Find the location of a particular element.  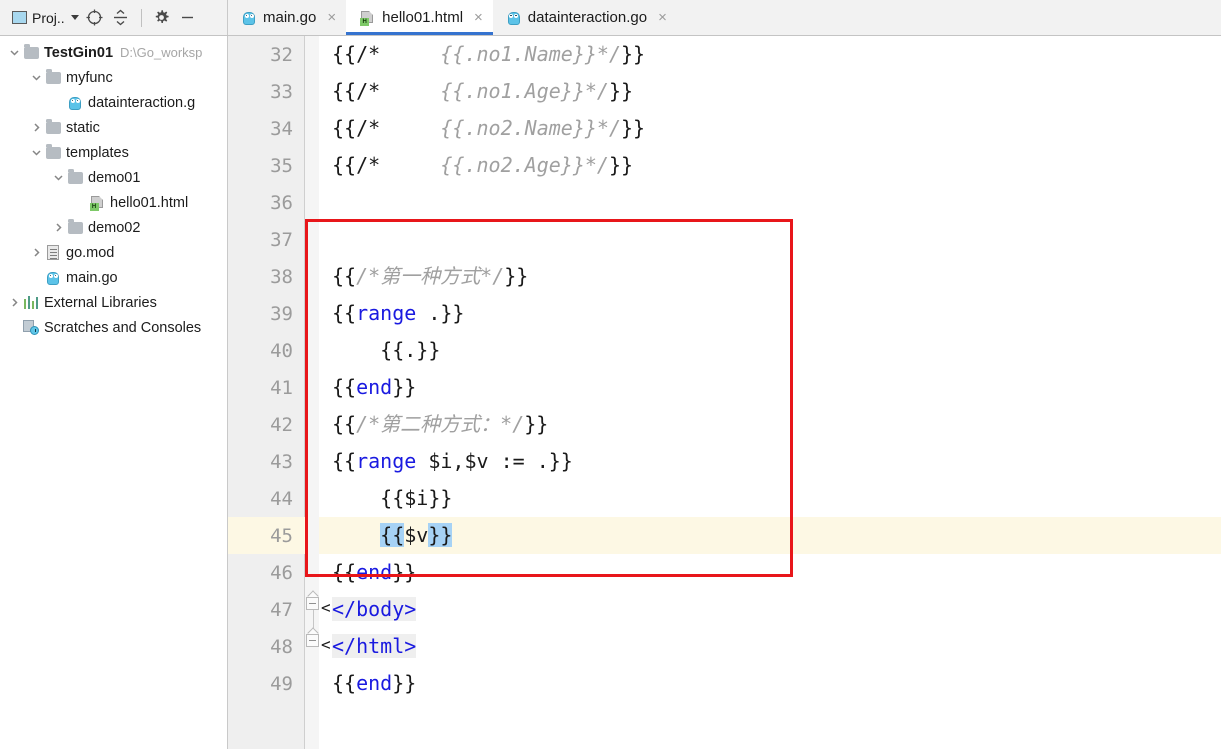

code-line: 36 is located at coordinates (724, 202).